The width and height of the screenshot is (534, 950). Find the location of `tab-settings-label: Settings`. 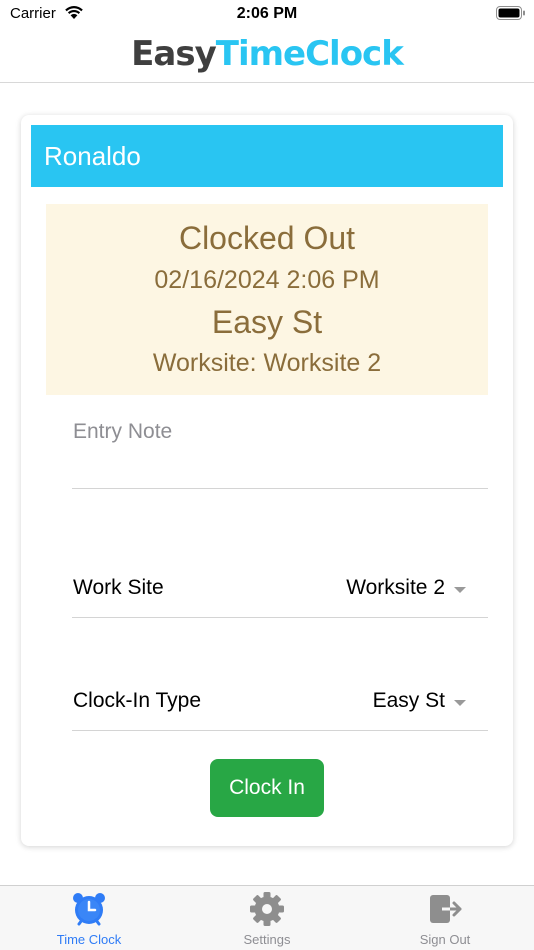

tab-settings-label: Settings is located at coordinates (267, 939).